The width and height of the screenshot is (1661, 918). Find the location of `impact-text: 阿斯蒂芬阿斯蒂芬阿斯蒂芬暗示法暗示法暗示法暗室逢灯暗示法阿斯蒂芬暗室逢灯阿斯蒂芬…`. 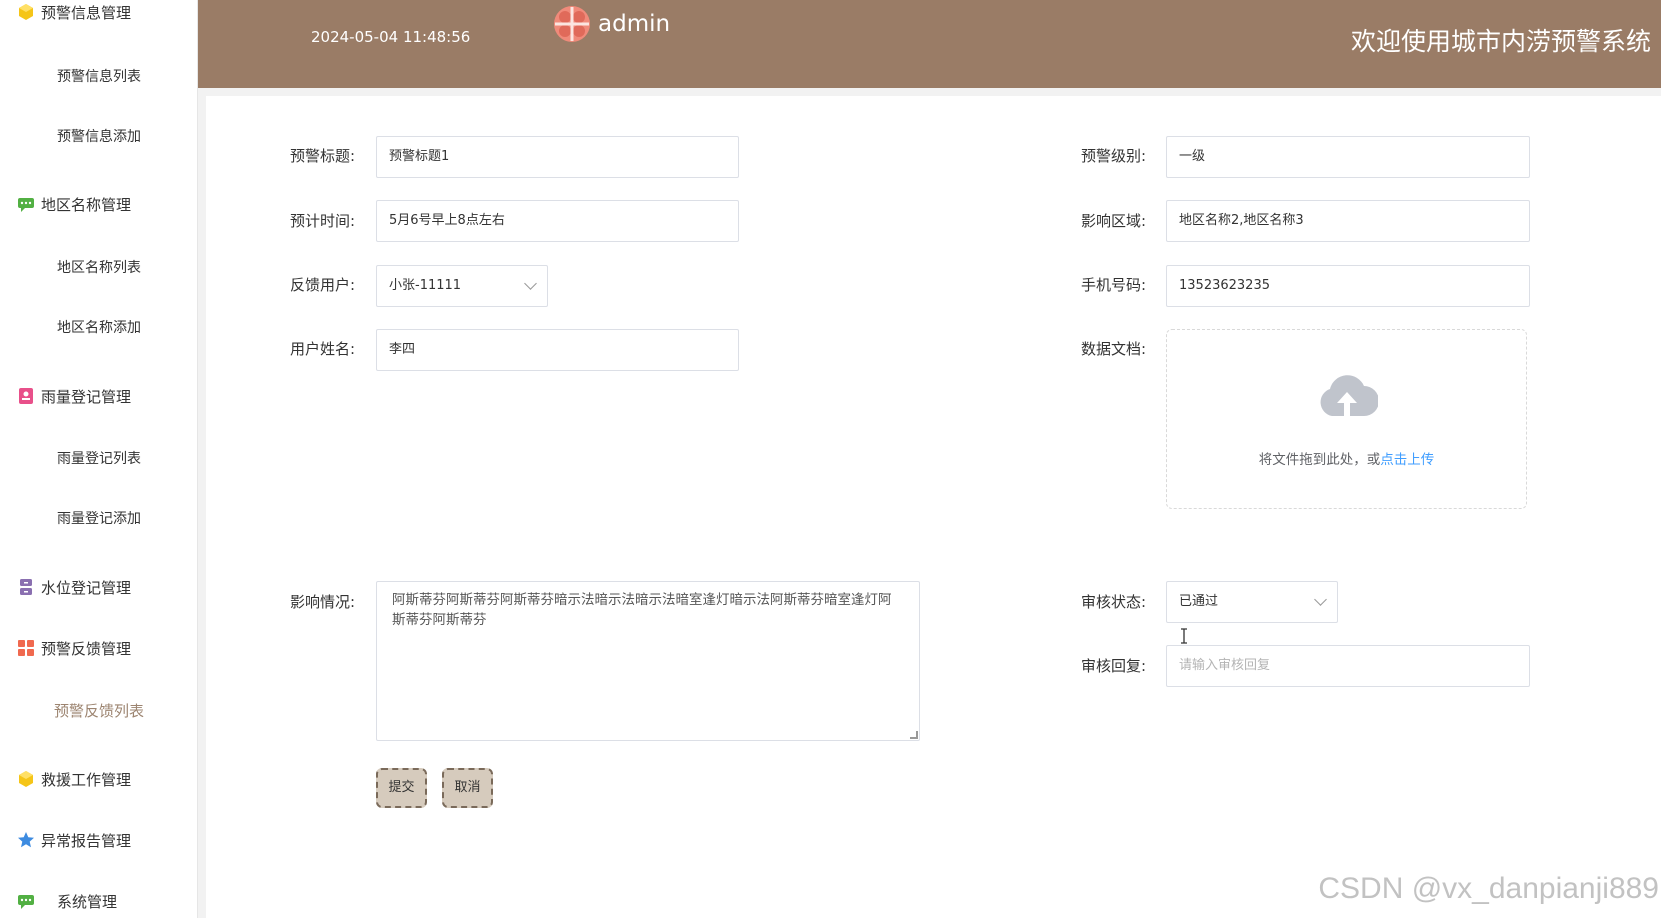

impact-text: 阿斯蒂芬阿斯蒂芬阿斯蒂芬暗示法暗示法暗示法暗室逢灯暗示法阿斯蒂芬暗室逢灯阿斯蒂芬… is located at coordinates (642, 610).